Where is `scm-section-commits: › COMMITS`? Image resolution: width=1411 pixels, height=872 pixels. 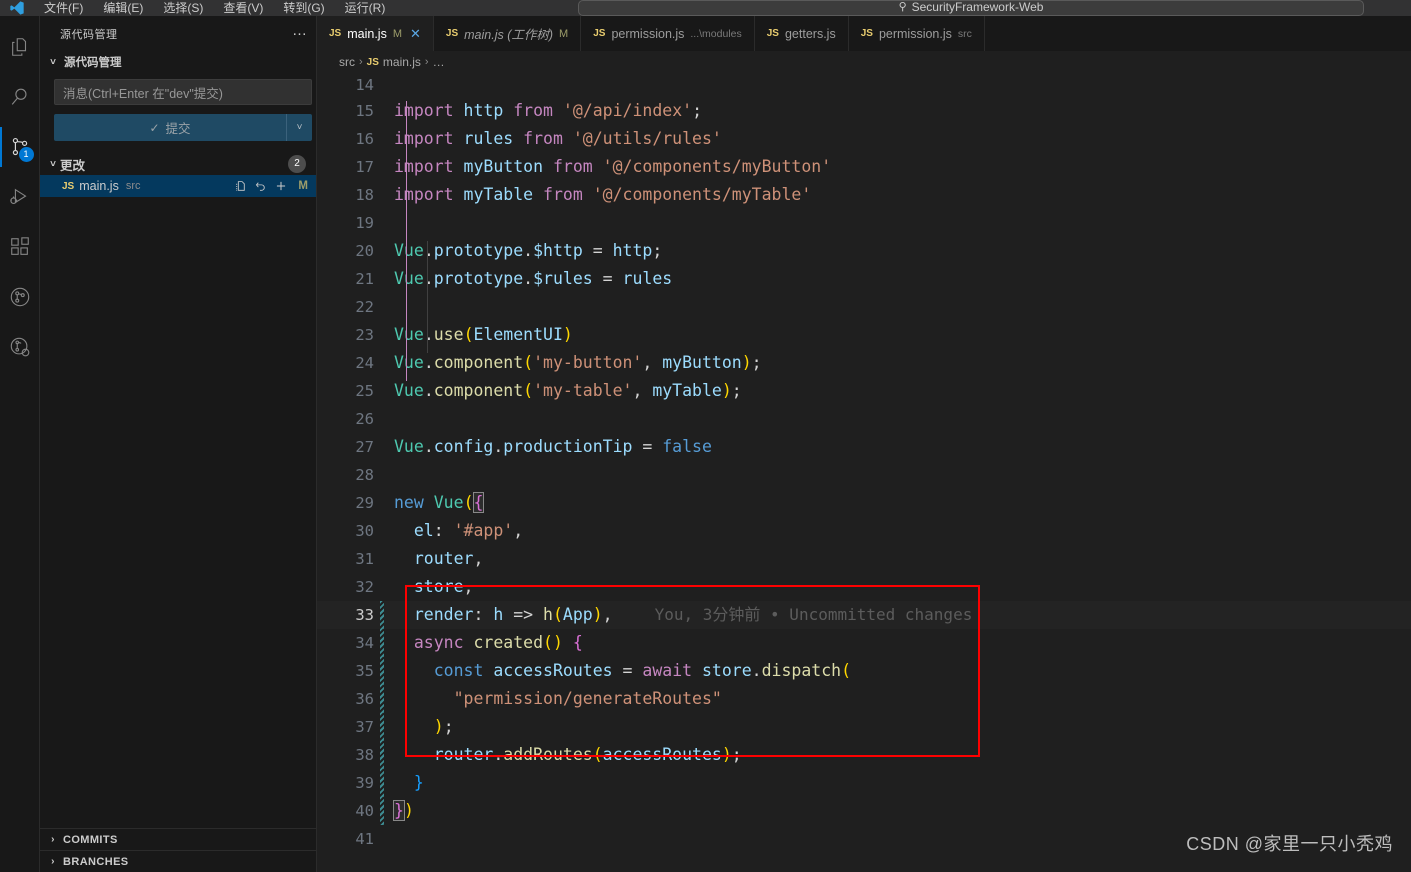
scm-section-commits: › COMMITS is located at coordinates (178, 839).